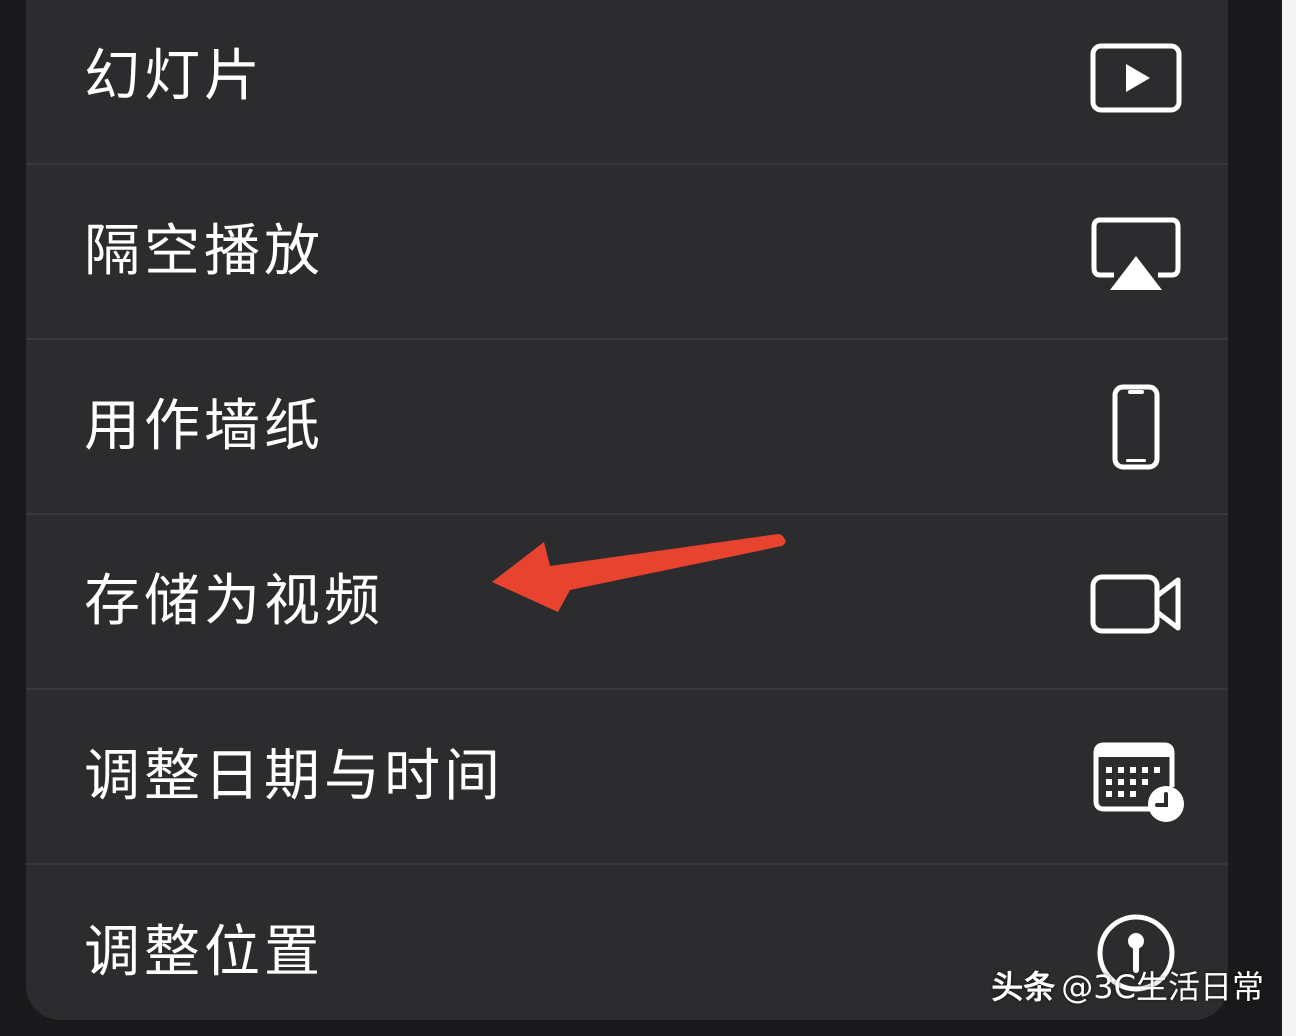  I want to click on page-edge, so click(1289, 518).